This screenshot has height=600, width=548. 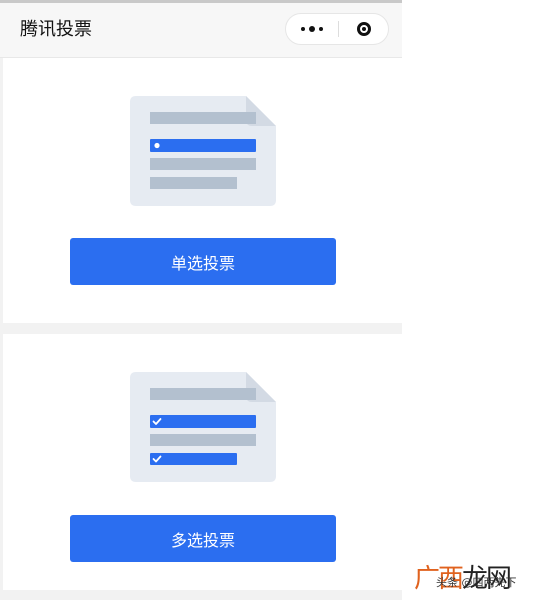 What do you see at coordinates (203, 261) in the screenshot?
I see `single-choice-vote-button: 单选投票` at bounding box center [203, 261].